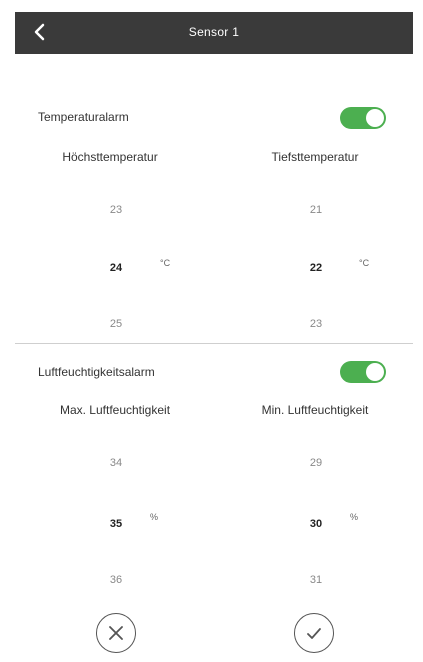 Image resolution: width=423 pixels, height=662 pixels. Describe the element at coordinates (116, 268) in the screenshot. I see `picker-selected-value: 24` at that location.